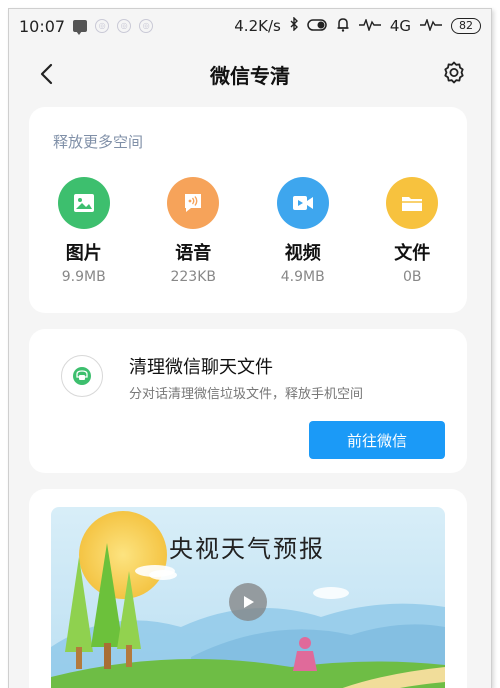 The image size is (500, 688). What do you see at coordinates (257, 26) in the screenshot?
I see `network-speed: 4.2K/s` at bounding box center [257, 26].